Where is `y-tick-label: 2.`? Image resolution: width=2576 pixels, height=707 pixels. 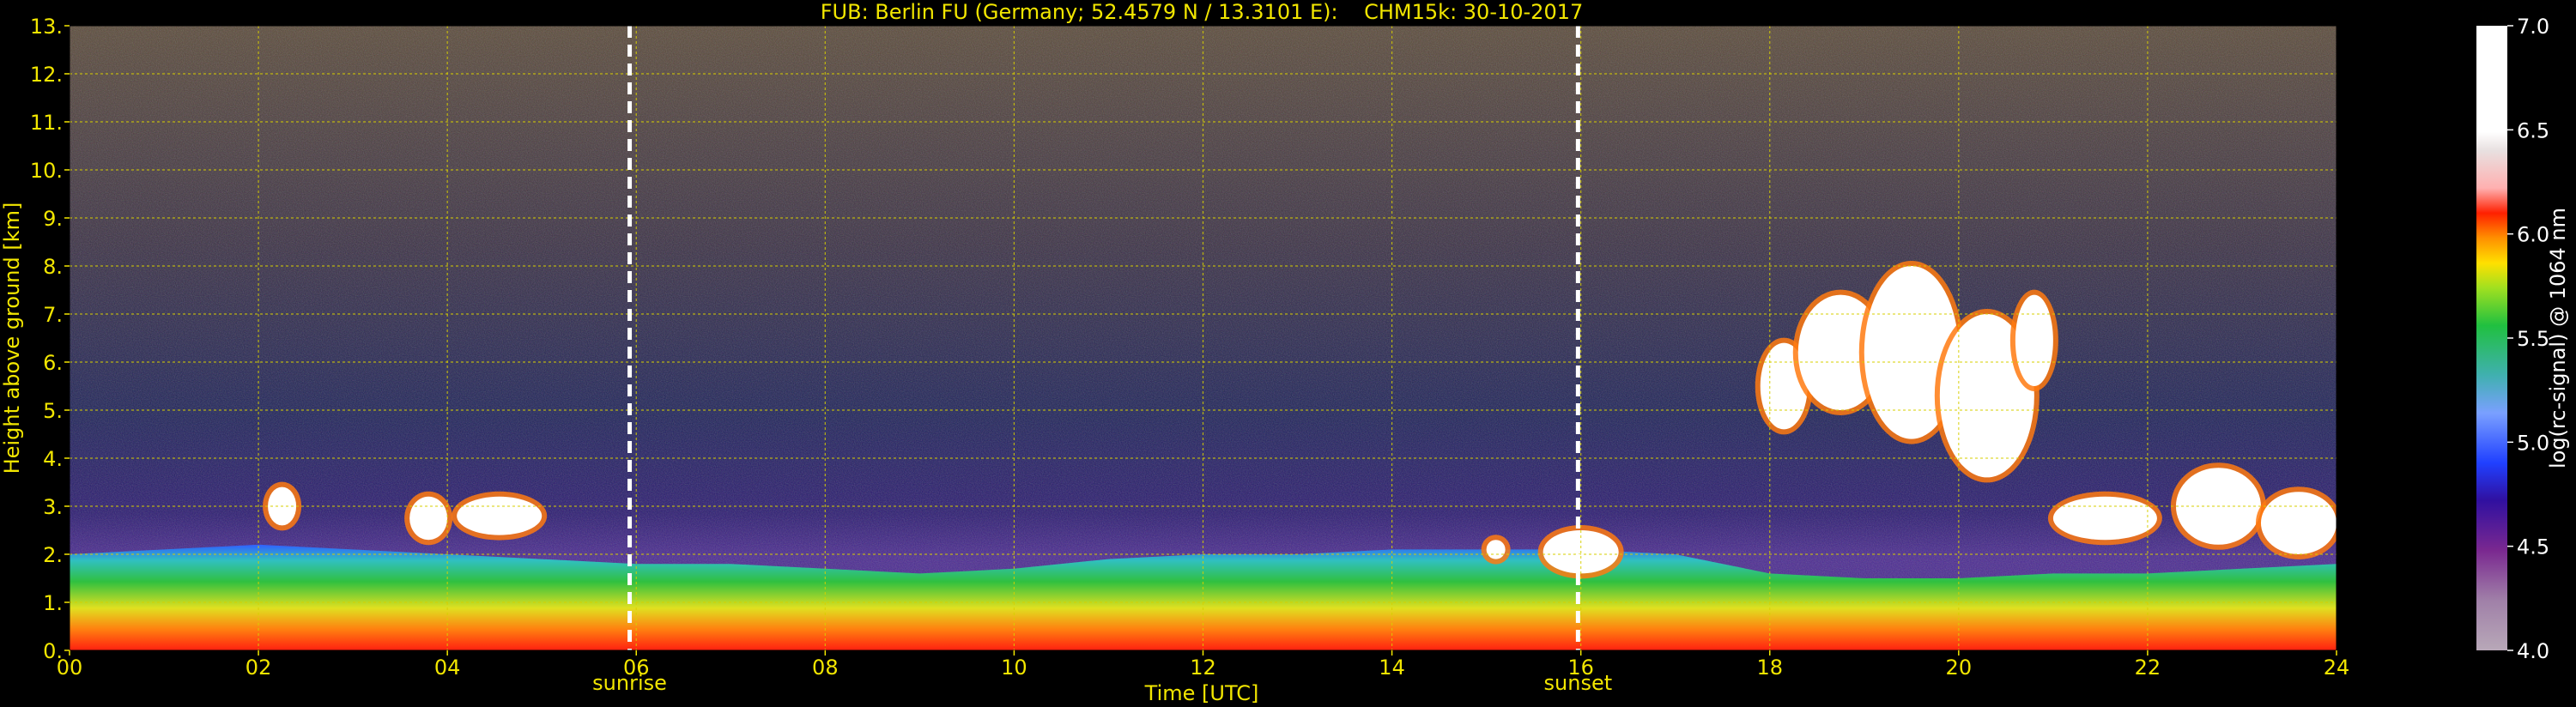 y-tick-label: 2. is located at coordinates (53, 555).